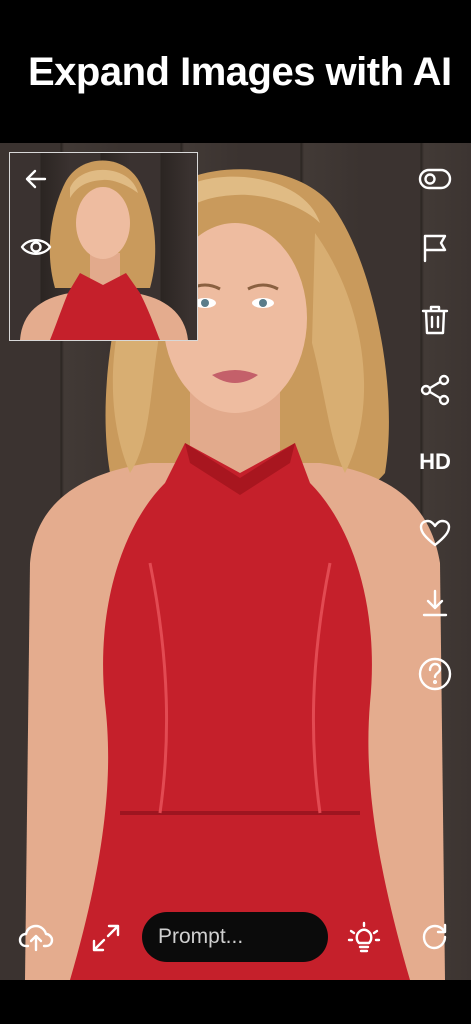 Image resolution: width=471 pixels, height=1024 pixels. I want to click on trash-icon, so click(435, 320).